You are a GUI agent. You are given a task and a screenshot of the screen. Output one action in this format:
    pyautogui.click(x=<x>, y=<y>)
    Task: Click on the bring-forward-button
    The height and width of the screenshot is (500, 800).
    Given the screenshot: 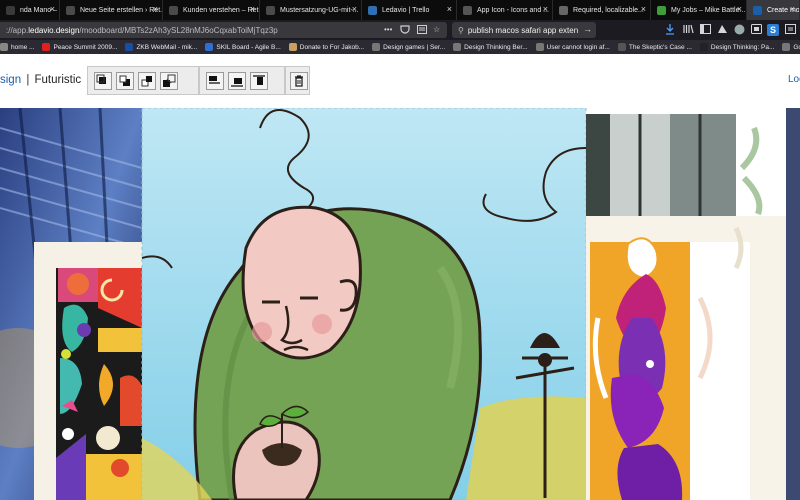 What is the action you would take?
    pyautogui.click(x=147, y=80)
    